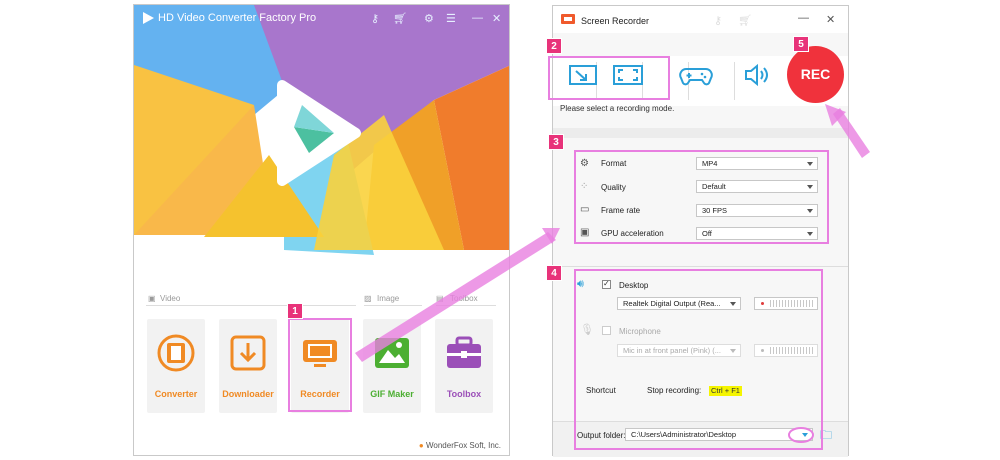  What do you see at coordinates (148, 18) in the screenshot?
I see `app-logo-icon` at bounding box center [148, 18].